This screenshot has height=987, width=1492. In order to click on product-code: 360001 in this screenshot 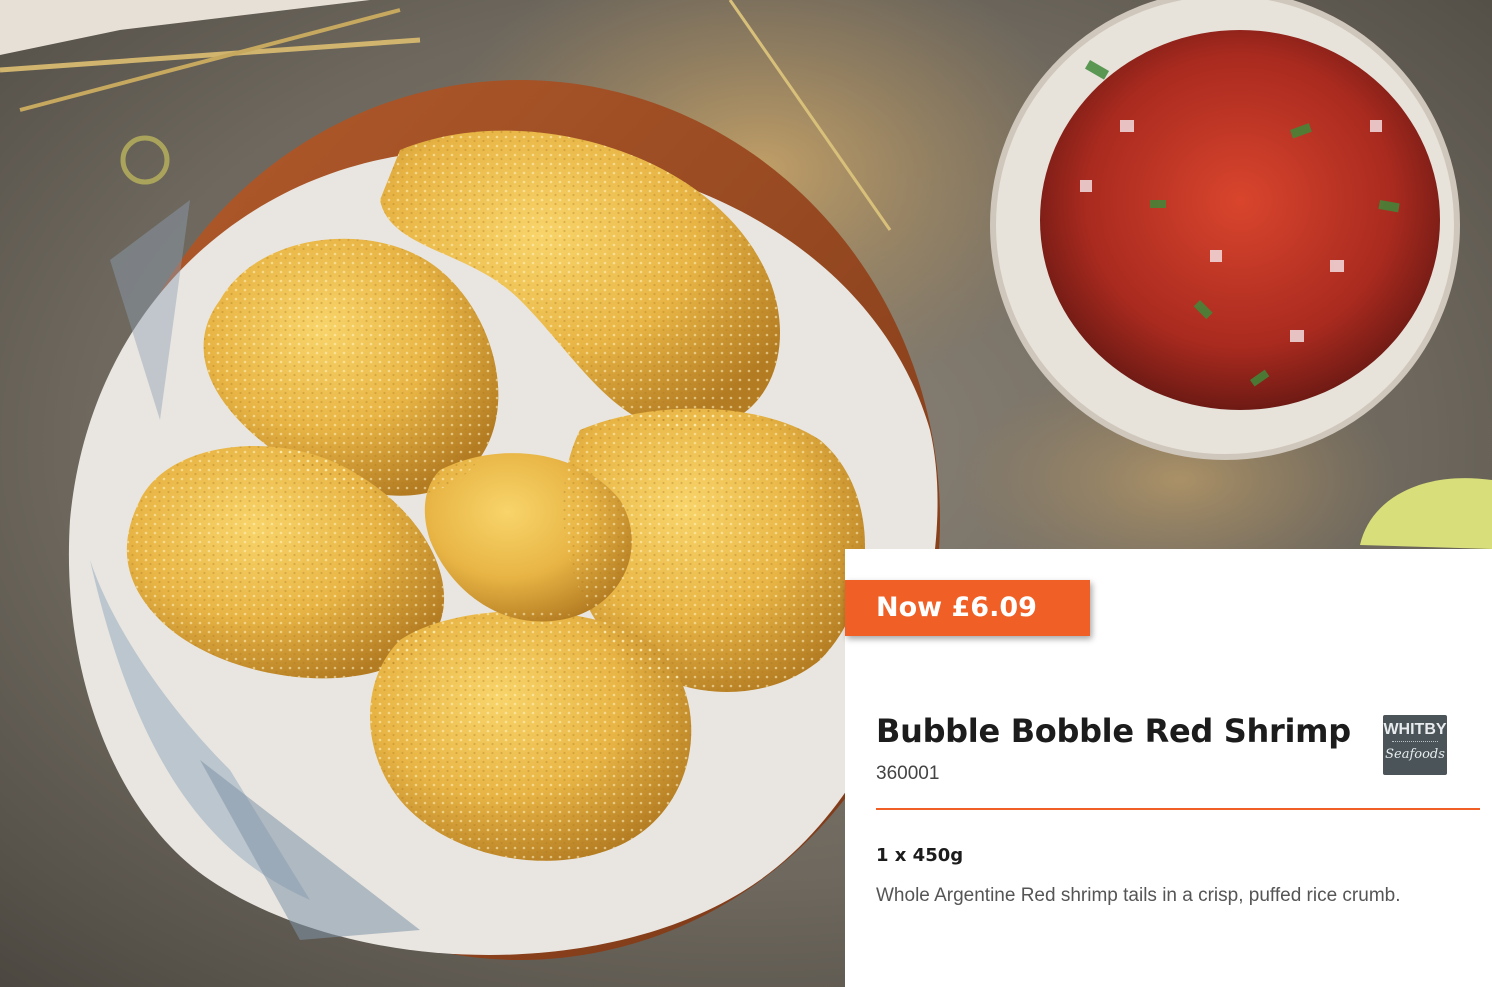, I will do `click(908, 773)`.